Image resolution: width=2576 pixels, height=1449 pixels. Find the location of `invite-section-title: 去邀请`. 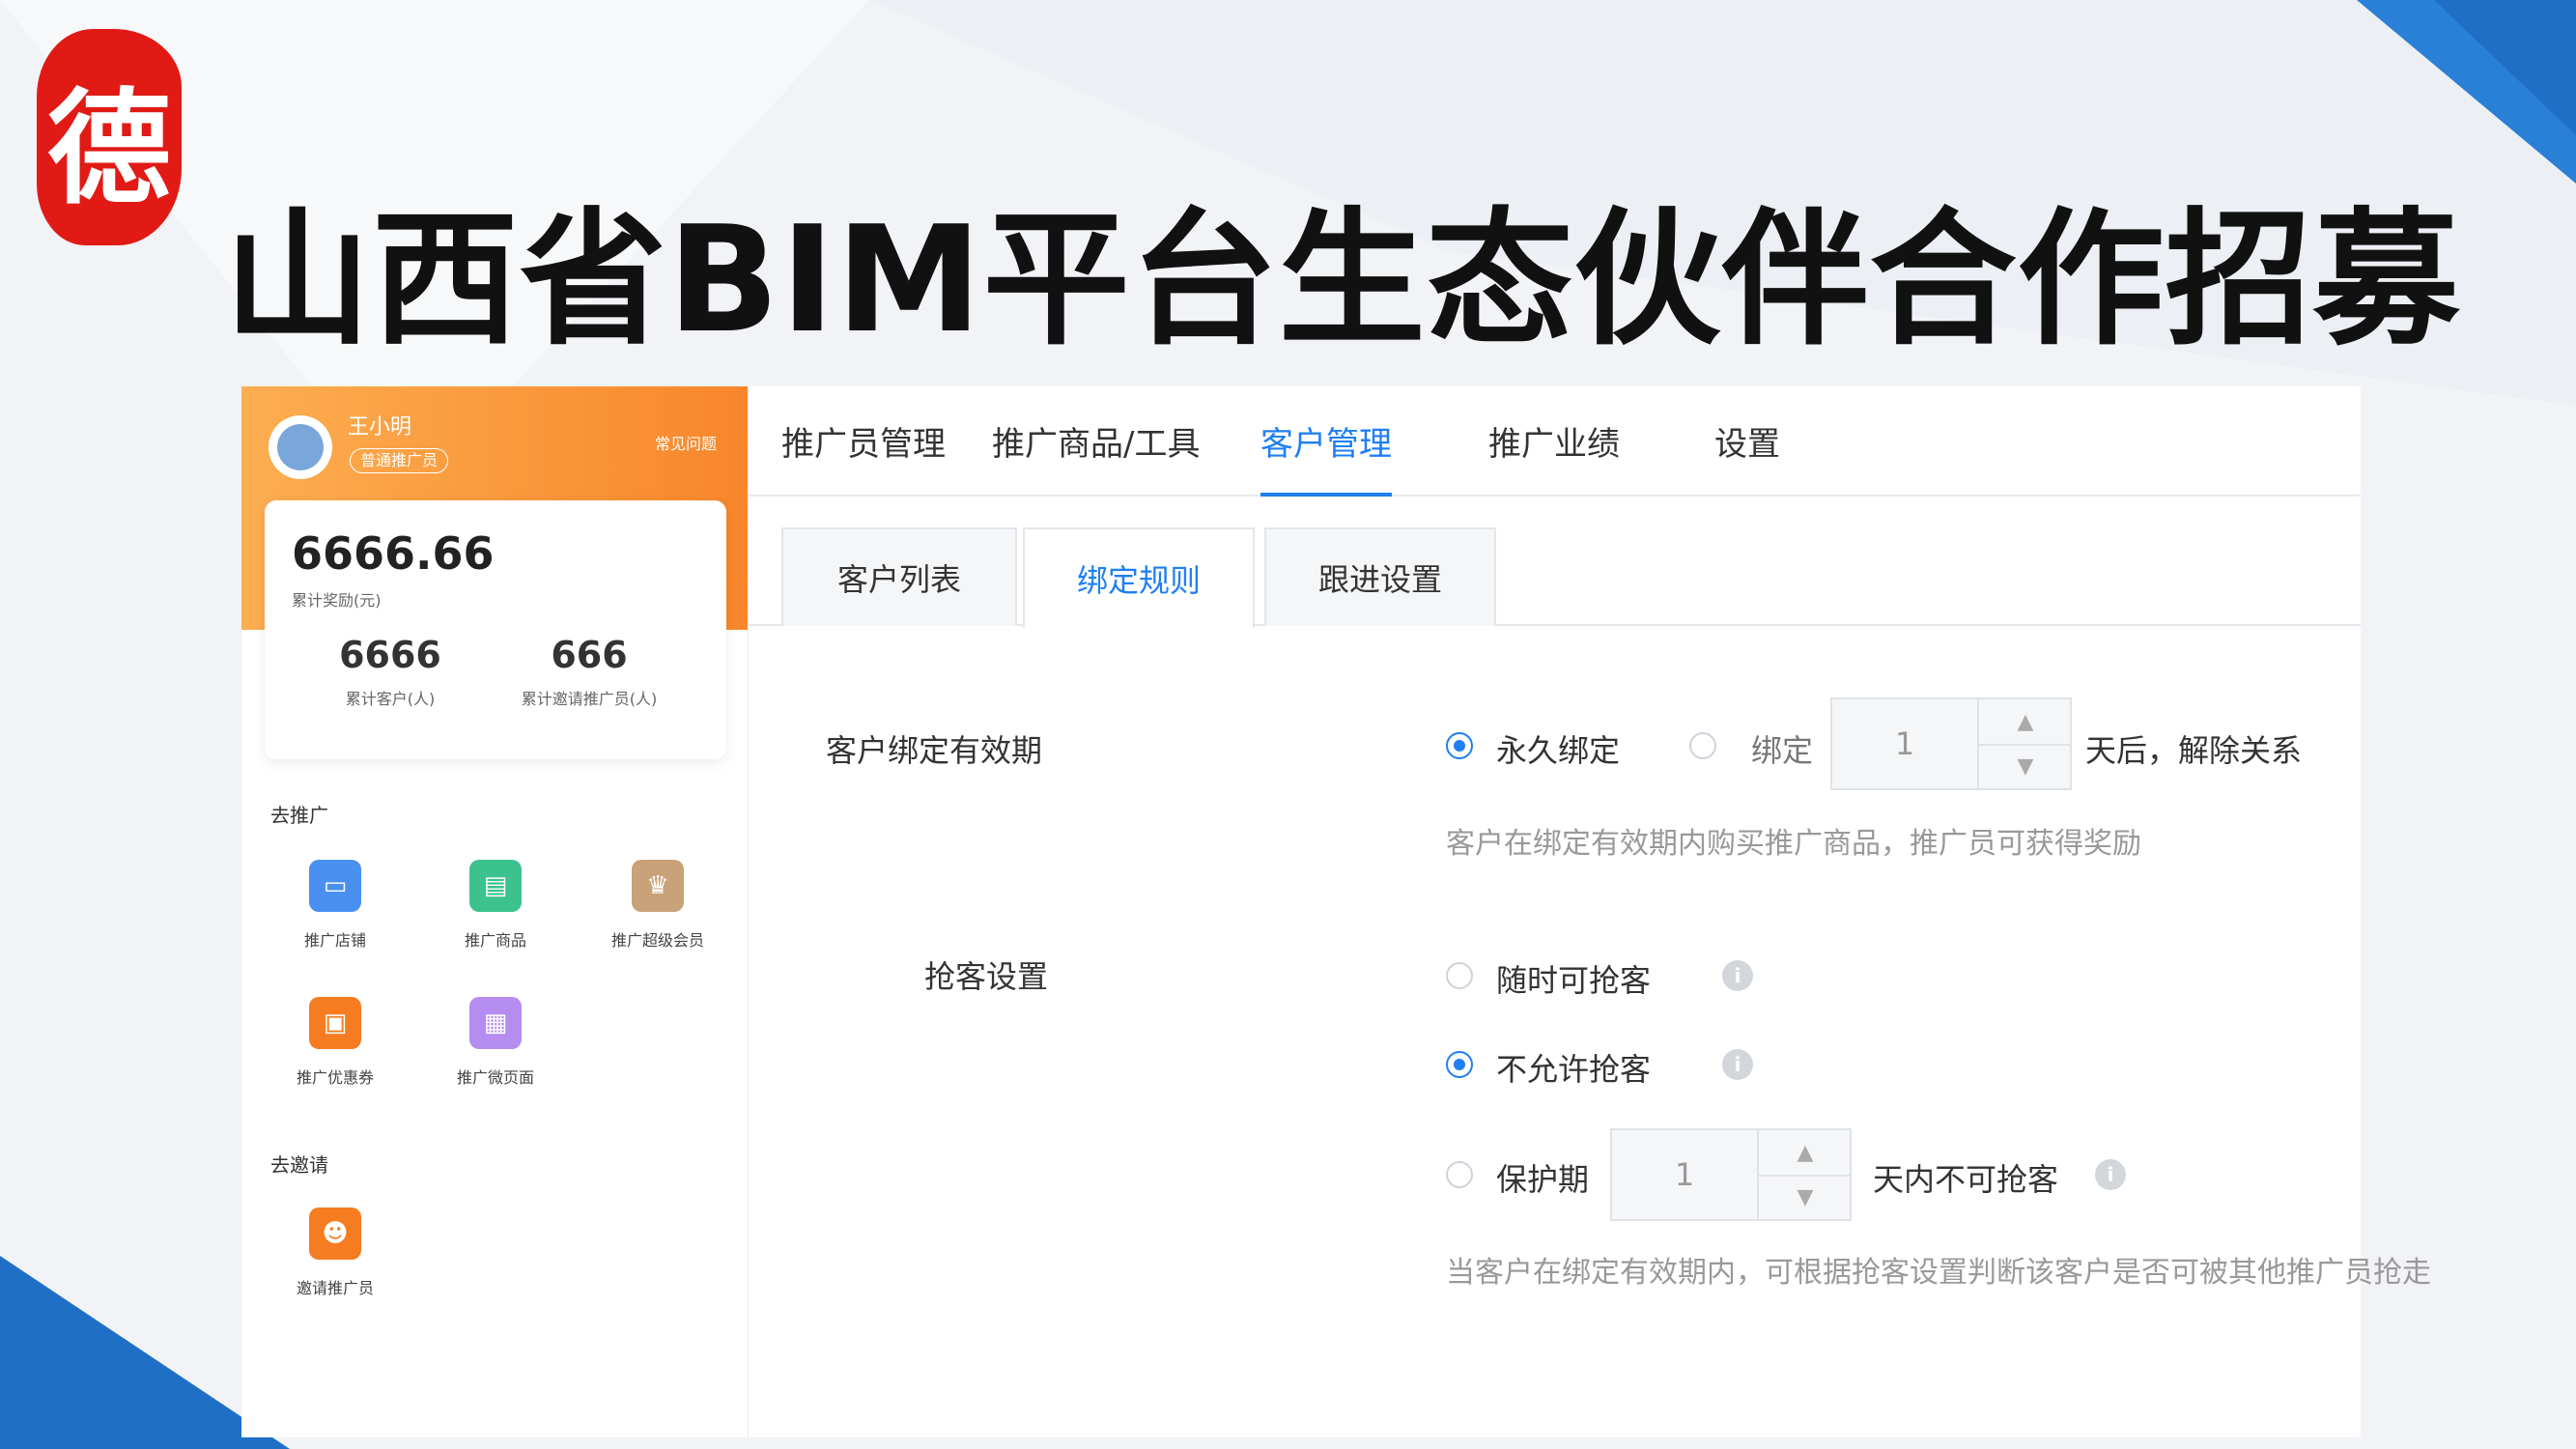

invite-section-title: 去邀请 is located at coordinates (299, 1165).